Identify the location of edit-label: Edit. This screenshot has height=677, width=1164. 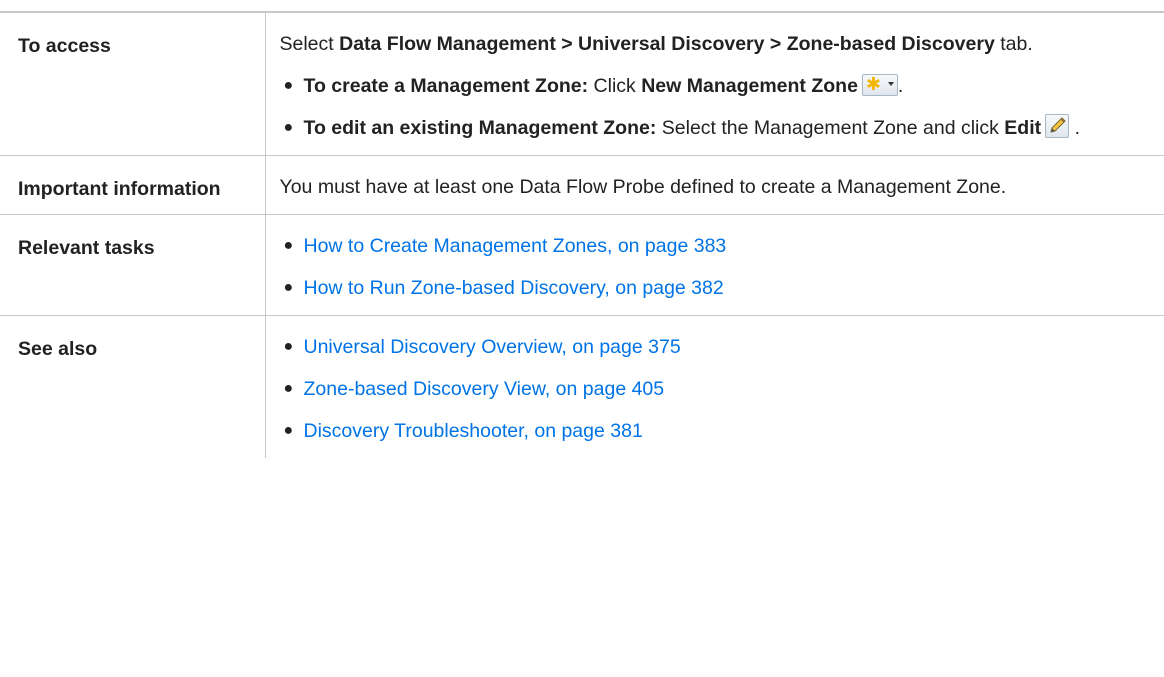
(1023, 128).